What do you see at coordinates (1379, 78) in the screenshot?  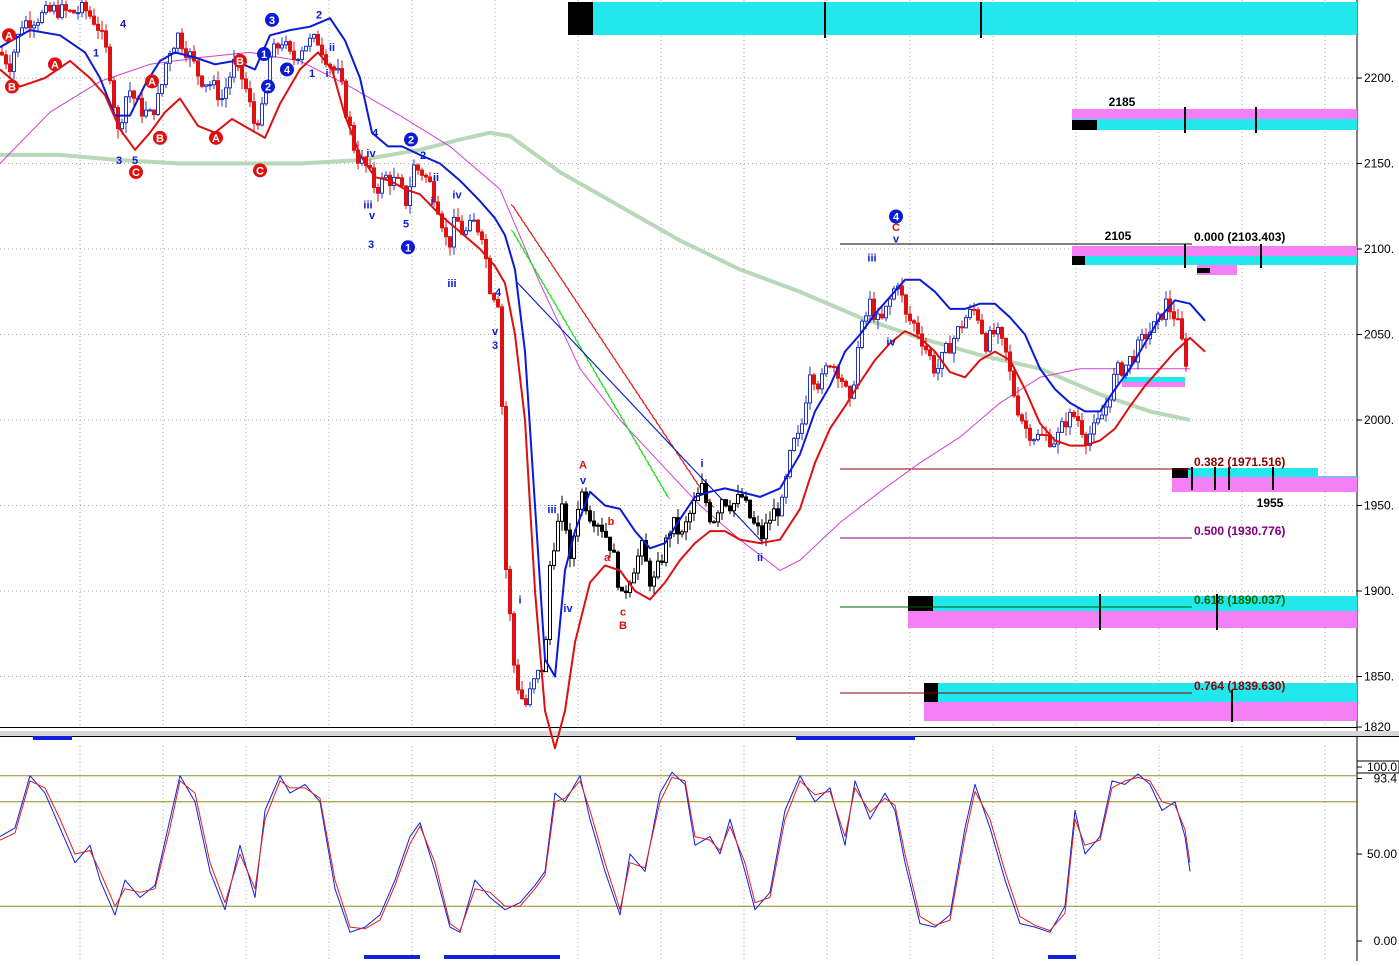 I see `axis-tick-label: 2200.` at bounding box center [1379, 78].